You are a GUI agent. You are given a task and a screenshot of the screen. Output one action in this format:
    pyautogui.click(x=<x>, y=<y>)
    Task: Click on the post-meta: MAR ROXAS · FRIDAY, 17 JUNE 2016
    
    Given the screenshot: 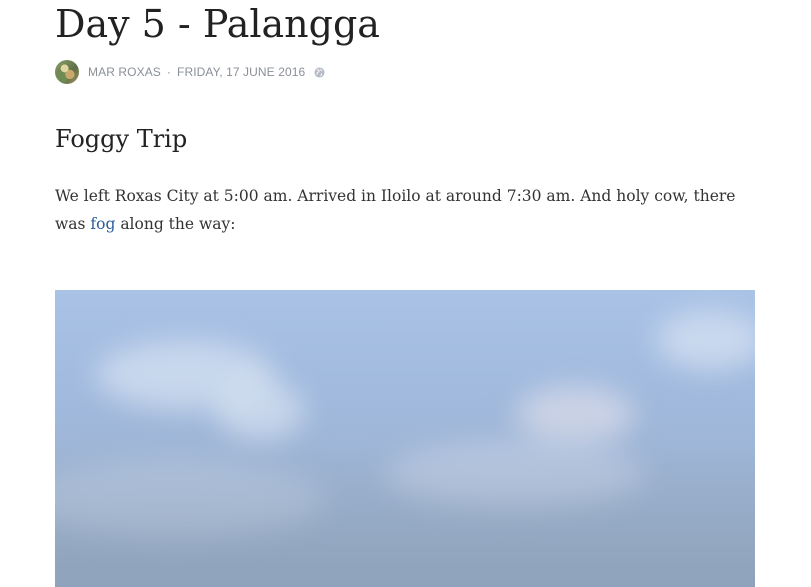 What is the action you would take?
    pyautogui.click(x=190, y=72)
    